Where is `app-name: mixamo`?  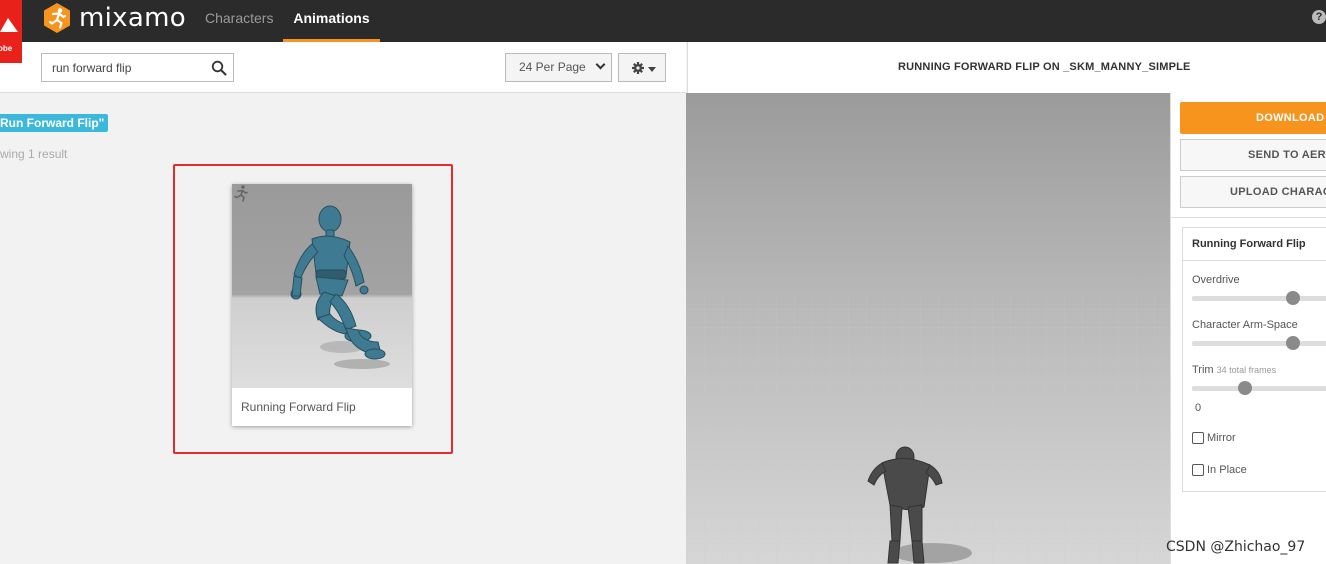 app-name: mixamo is located at coordinates (132, 18).